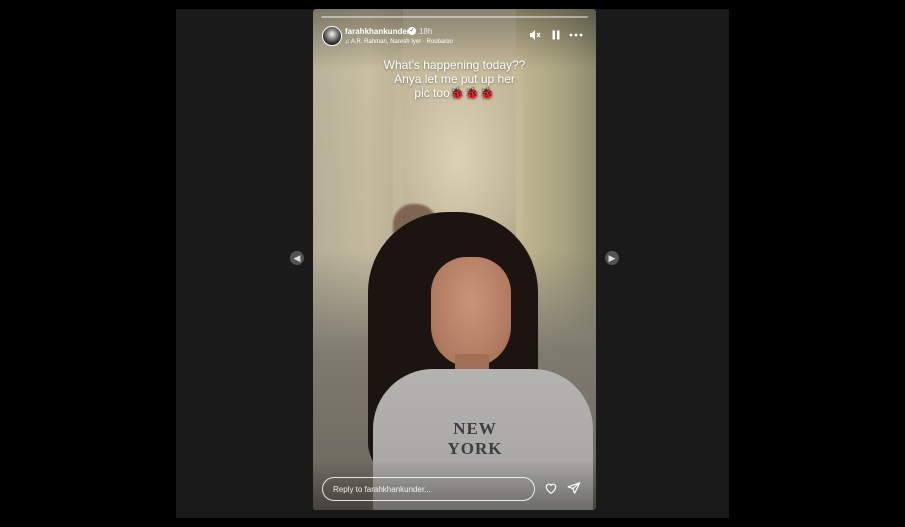 The width and height of the screenshot is (905, 527). Describe the element at coordinates (475, 438) in the screenshot. I see `shirt-print-text: NEW YORK` at that location.